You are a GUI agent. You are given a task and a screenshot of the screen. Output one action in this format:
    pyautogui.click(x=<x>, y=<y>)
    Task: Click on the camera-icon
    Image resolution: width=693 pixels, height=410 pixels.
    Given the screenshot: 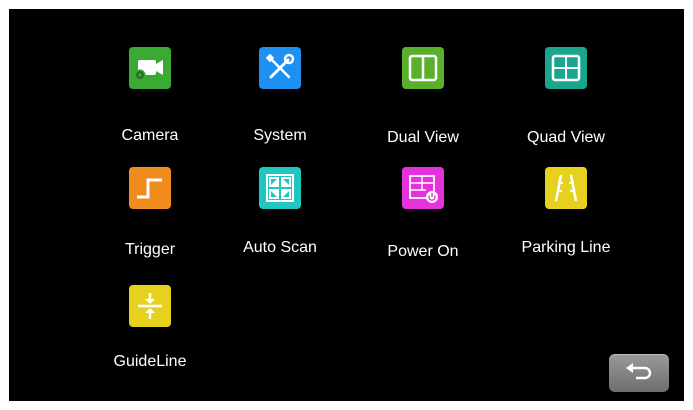 What is the action you would take?
    pyautogui.click(x=150, y=68)
    